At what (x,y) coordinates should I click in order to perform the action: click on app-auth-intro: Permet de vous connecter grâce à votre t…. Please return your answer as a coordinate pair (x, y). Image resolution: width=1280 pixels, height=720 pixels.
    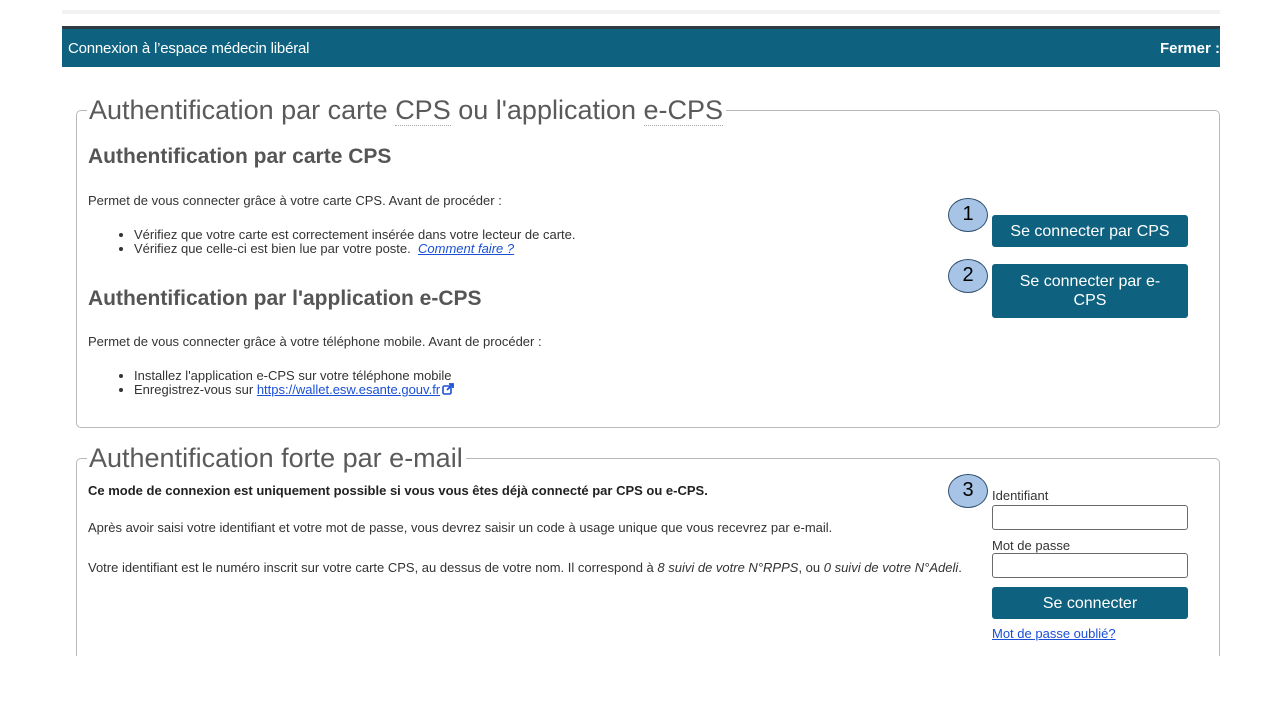
    Looking at the image, I should click on (315, 341).